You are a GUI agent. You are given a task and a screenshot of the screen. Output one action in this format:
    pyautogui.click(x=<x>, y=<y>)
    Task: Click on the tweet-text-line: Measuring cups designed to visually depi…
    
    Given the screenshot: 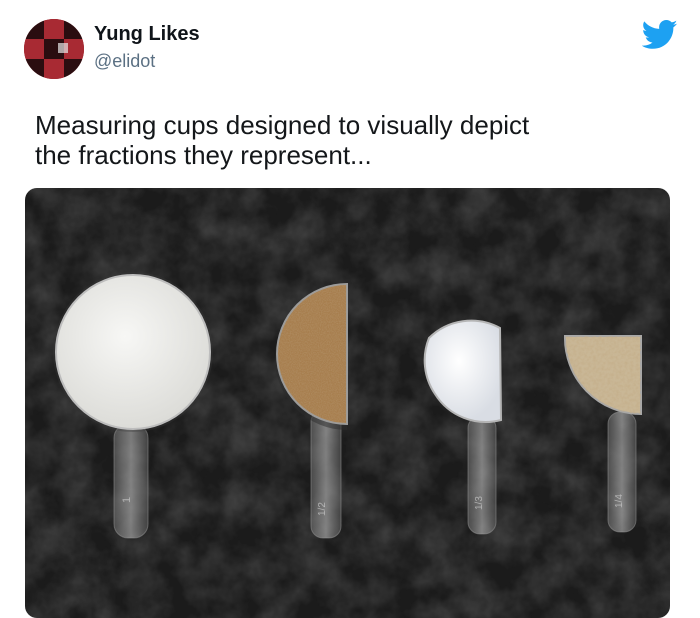 What is the action you would take?
    pyautogui.click(x=282, y=125)
    